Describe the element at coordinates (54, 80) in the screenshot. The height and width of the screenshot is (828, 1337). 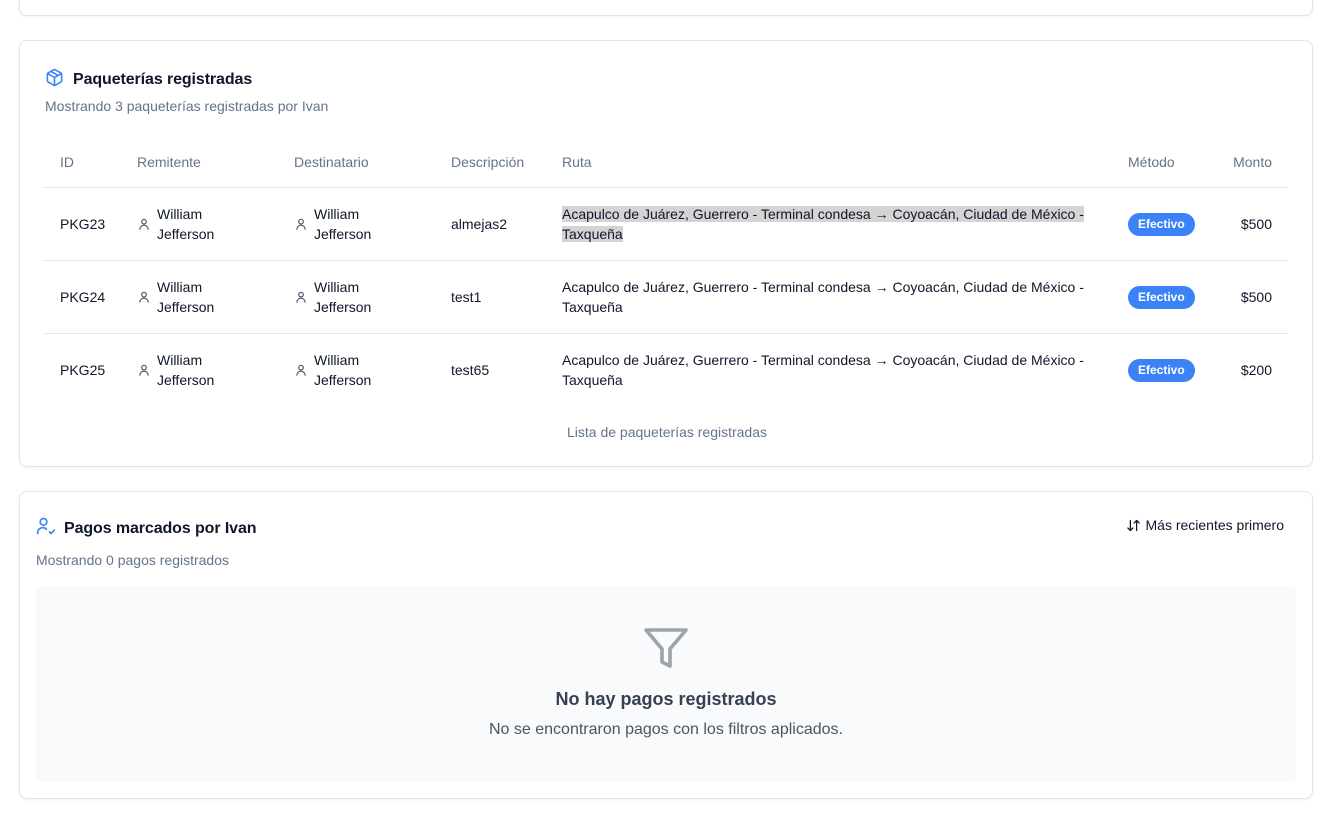
I see `package-icon` at that location.